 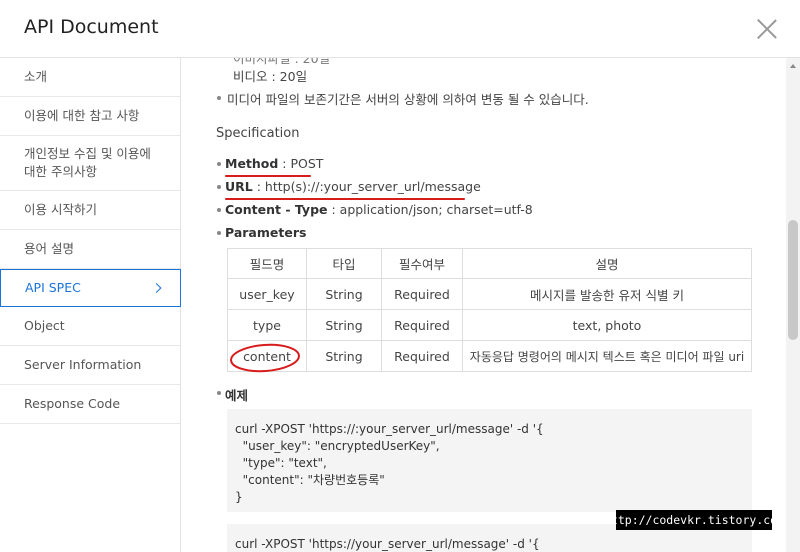 I want to click on table-cell: 자동응답 명령어의 메시지 텍스트 혹은 미디어 파일 uri, so click(x=607, y=356).